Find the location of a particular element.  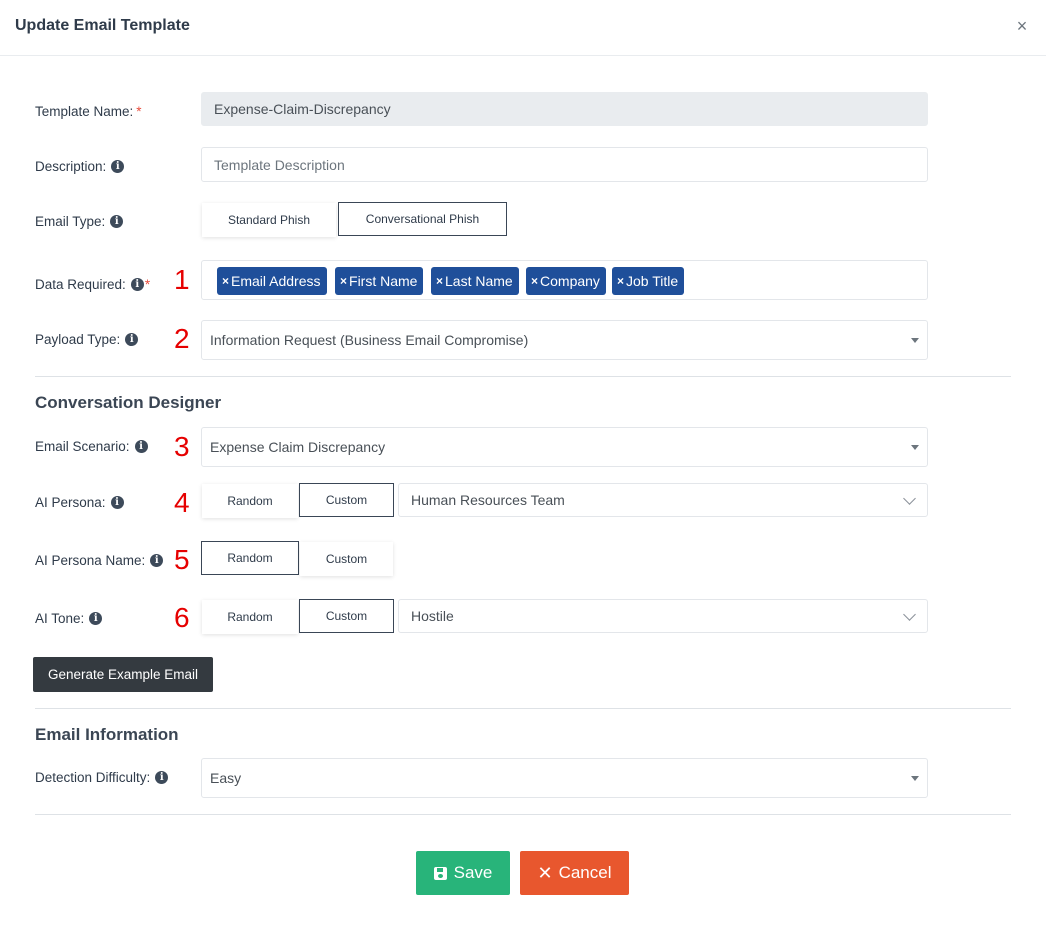

annotation-number-6: 6 is located at coordinates (182, 617).